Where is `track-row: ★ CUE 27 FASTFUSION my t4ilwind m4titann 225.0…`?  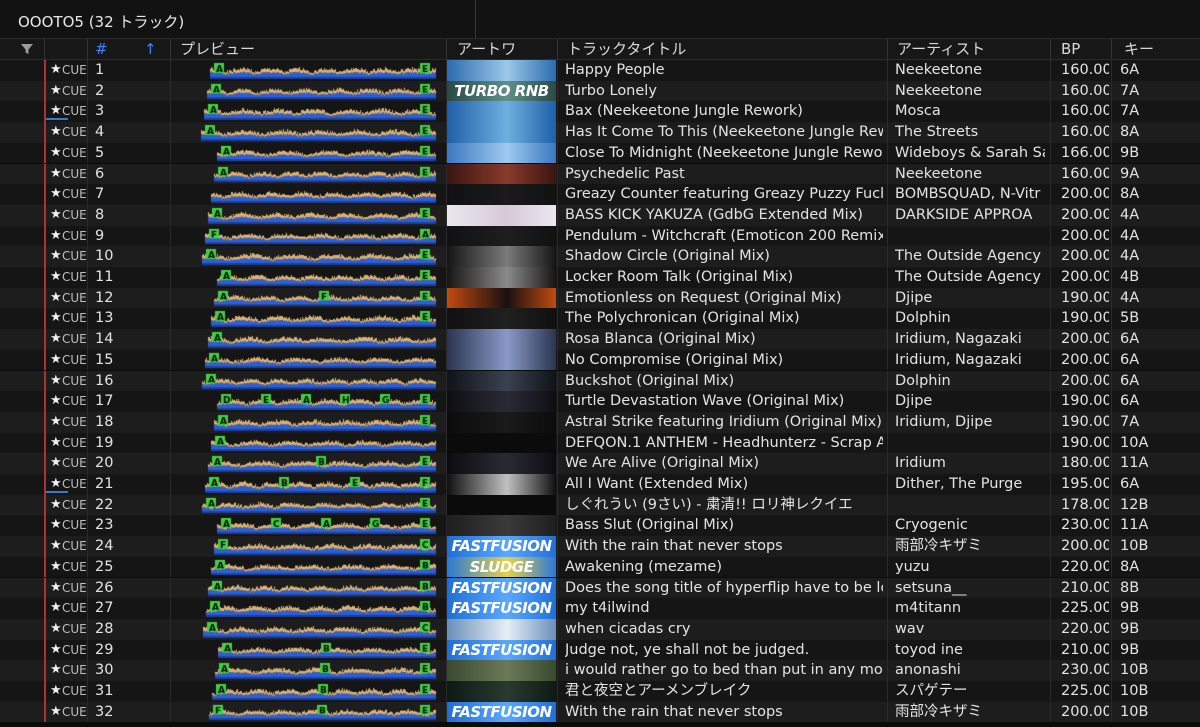 track-row: ★ CUE 27 FASTFUSION my t4ilwind m4titann 225.0… is located at coordinates (600, 608).